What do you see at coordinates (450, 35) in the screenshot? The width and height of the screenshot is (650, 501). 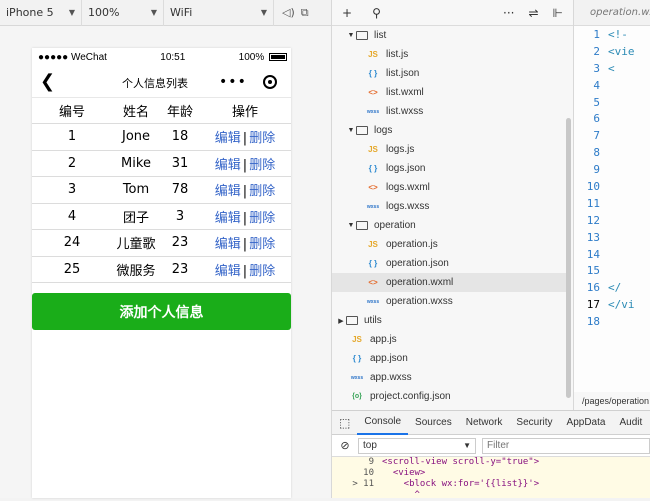 I see `tree-folder: ▼ list` at bounding box center [450, 35].